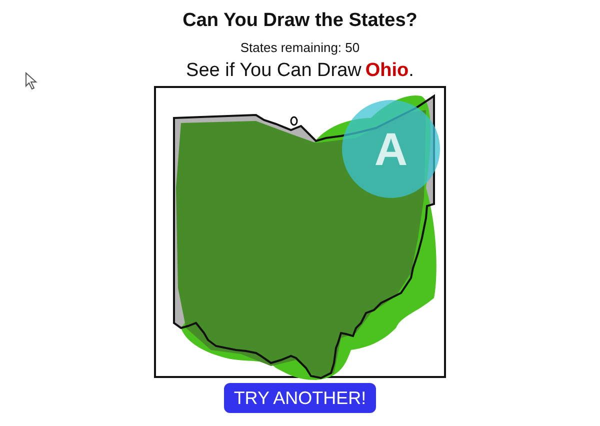  Describe the element at coordinates (274, 71) in the screenshot. I see `prompt-text: See if You Can Draw` at that location.